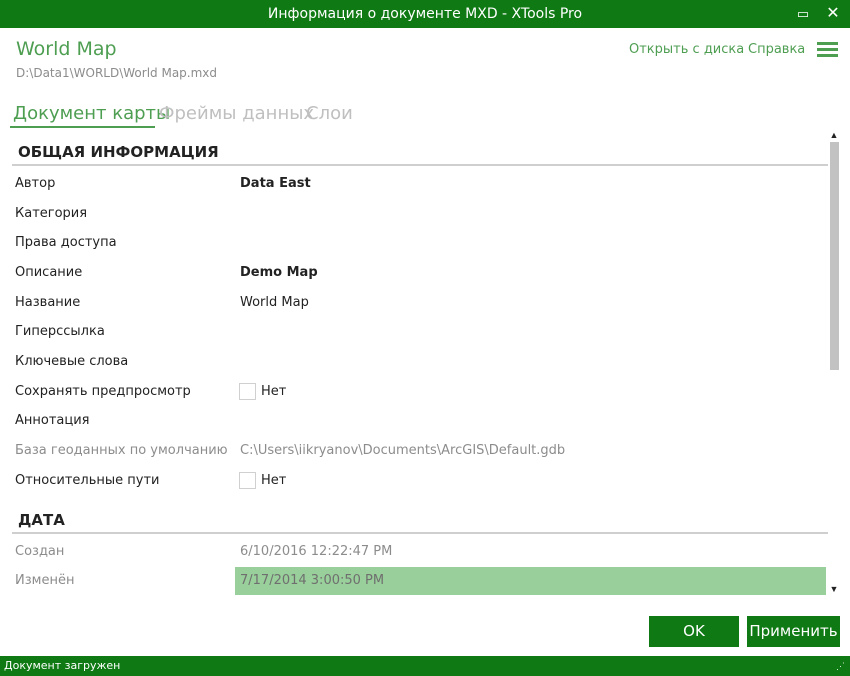  I want to click on property-row-save-preview: Сохранять предпросмотр Нет, so click(414, 392).